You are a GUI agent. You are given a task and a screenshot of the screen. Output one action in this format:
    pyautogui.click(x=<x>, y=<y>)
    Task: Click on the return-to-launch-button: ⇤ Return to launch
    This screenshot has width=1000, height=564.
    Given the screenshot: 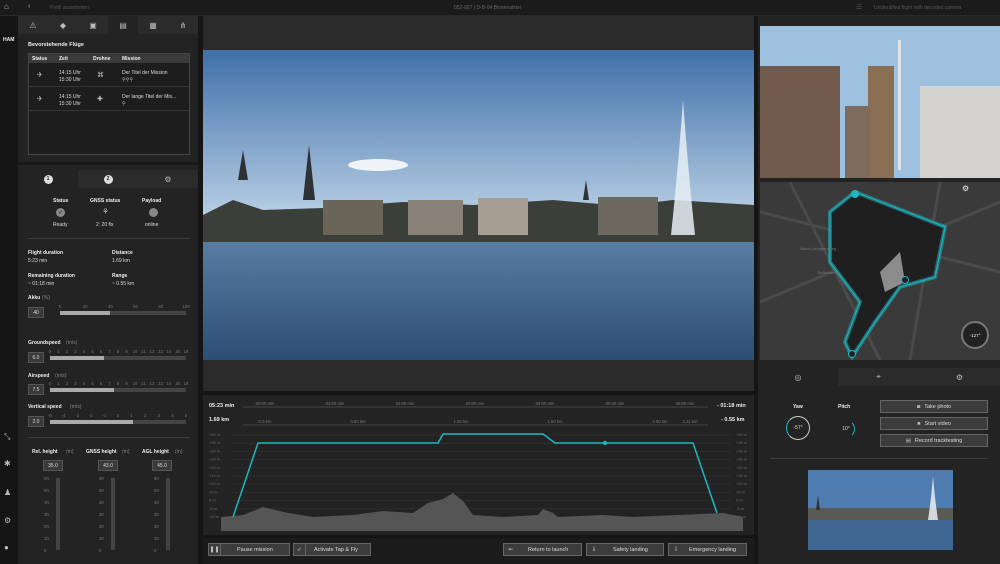 What is the action you would take?
    pyautogui.click(x=542, y=549)
    